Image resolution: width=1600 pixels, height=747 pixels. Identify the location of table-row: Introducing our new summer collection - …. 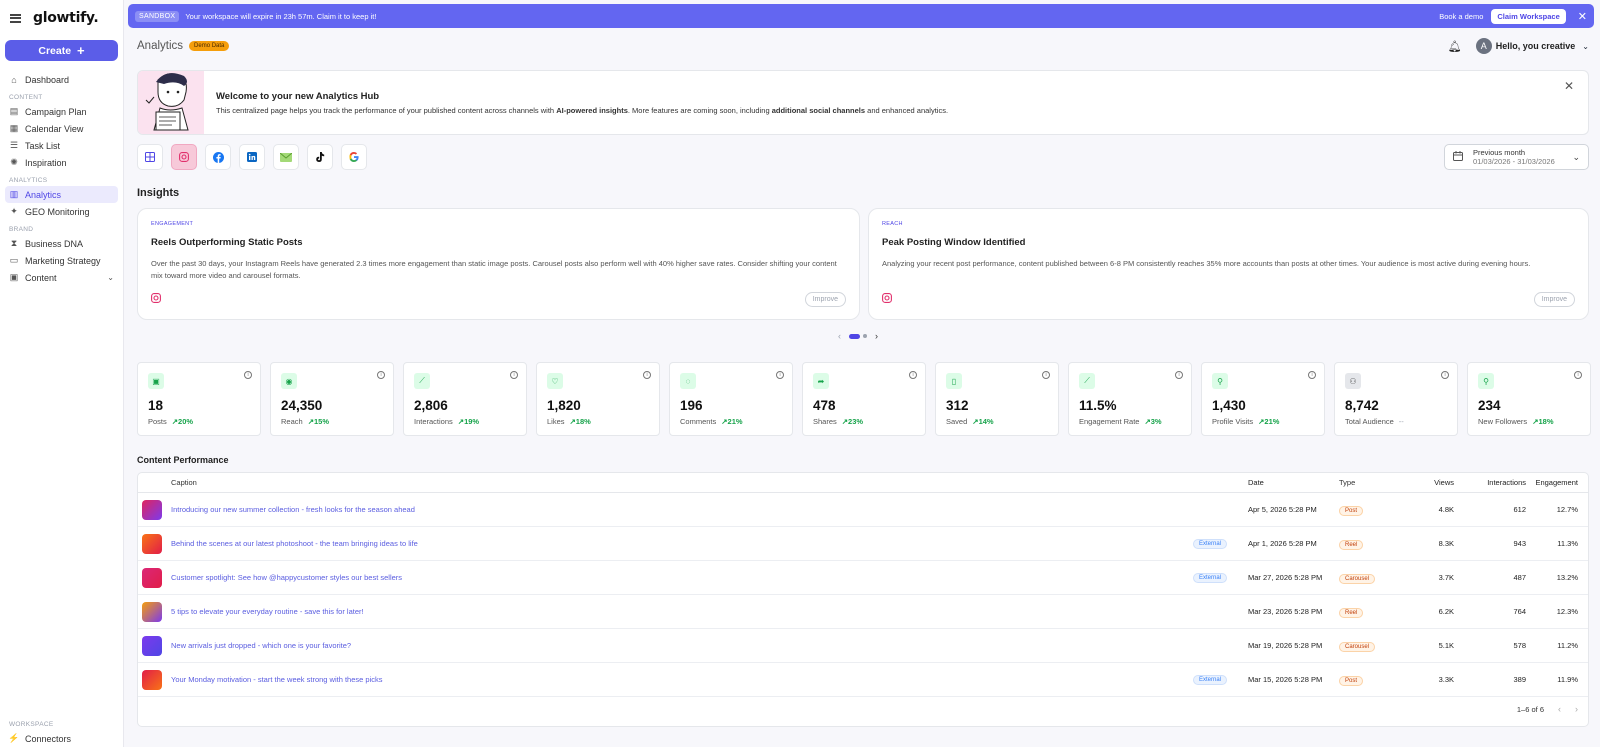
(863, 510).